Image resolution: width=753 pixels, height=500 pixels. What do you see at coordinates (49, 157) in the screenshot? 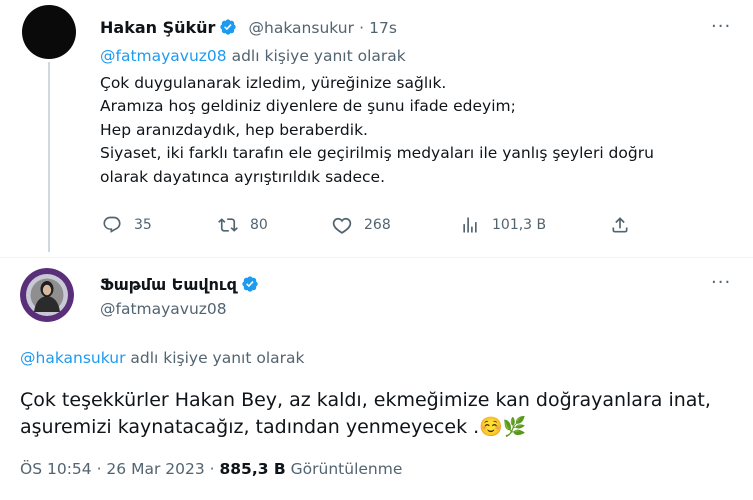
I see `thread-line` at bounding box center [49, 157].